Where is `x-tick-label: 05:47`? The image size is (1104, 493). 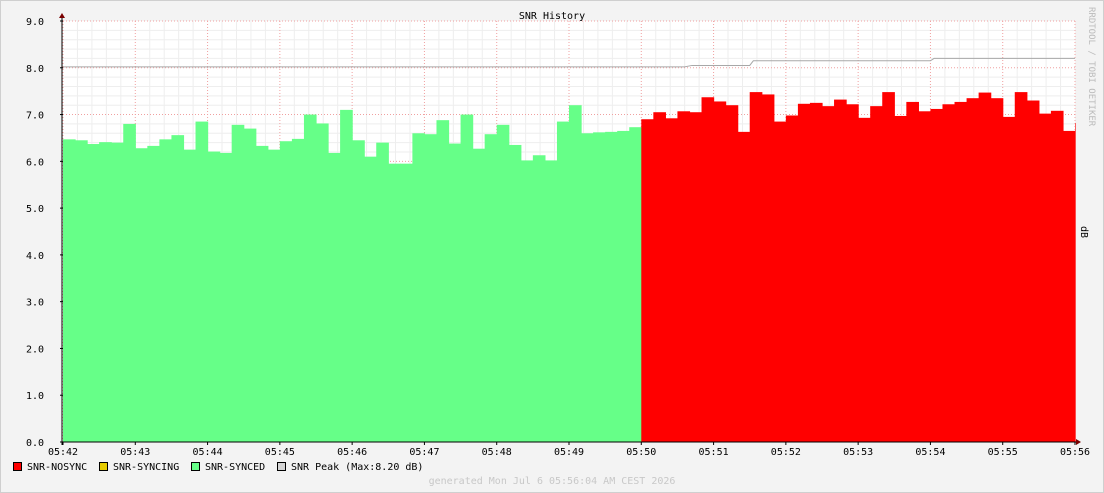 x-tick-label: 05:47 is located at coordinates (424, 452).